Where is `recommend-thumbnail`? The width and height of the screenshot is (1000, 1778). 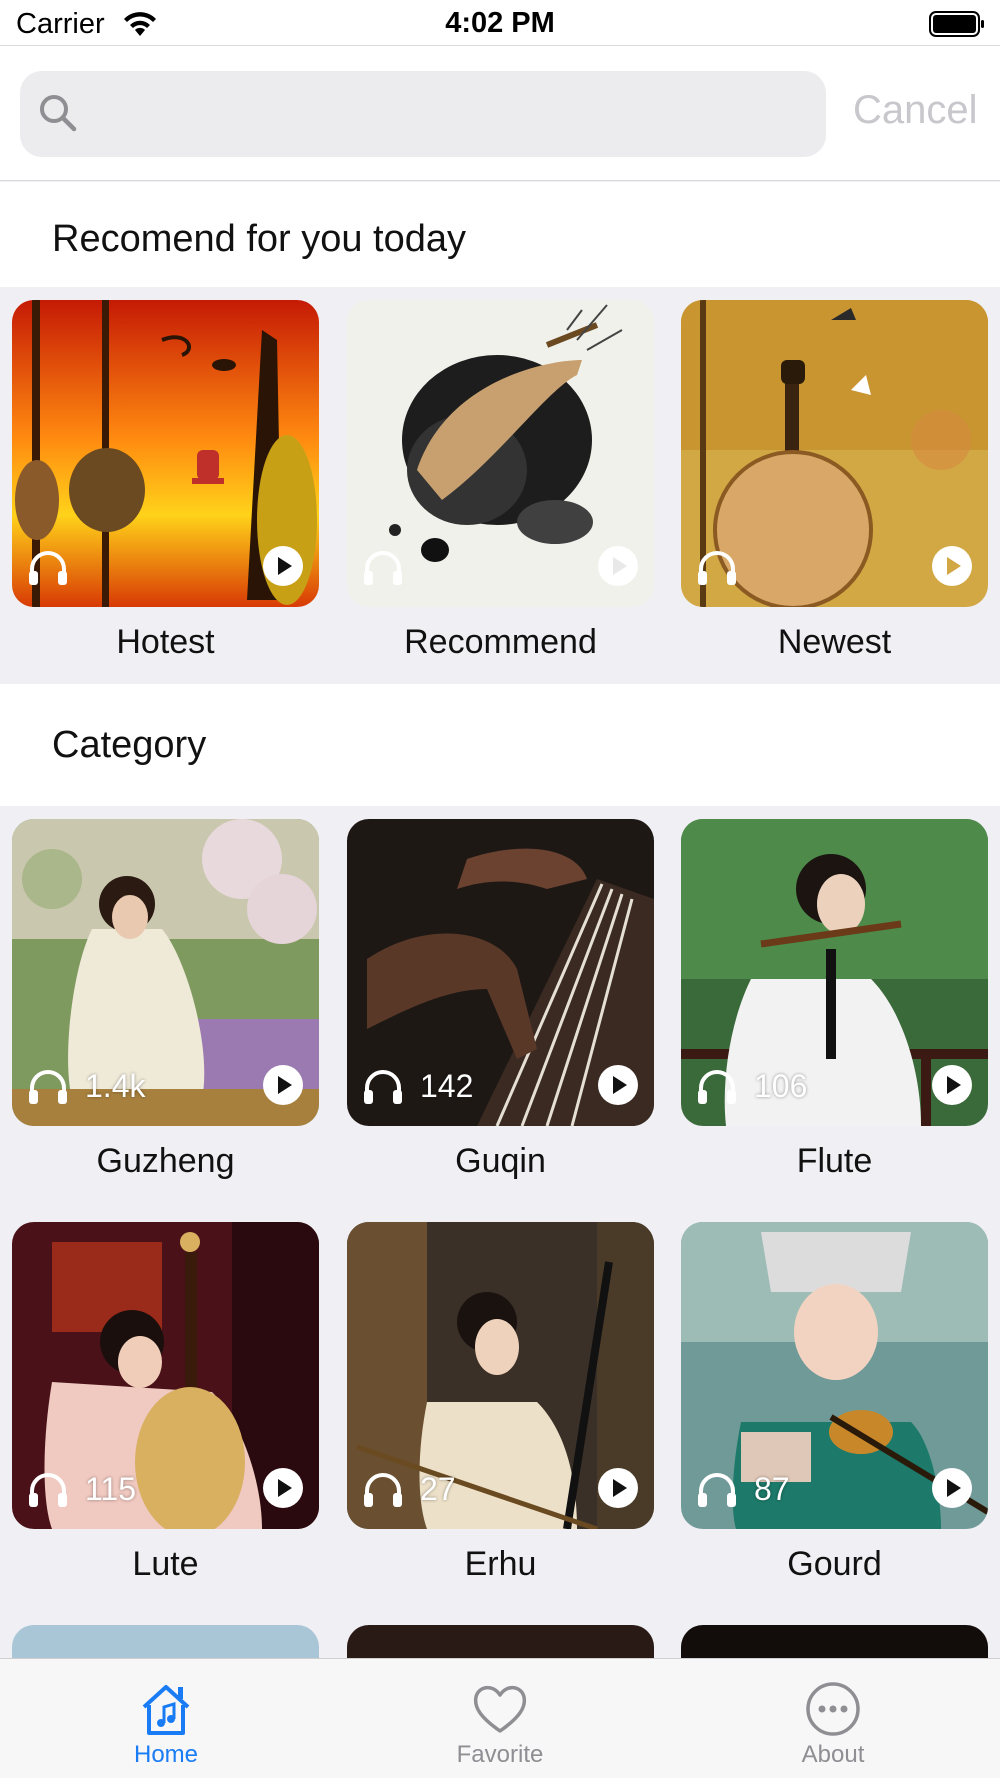
recommend-thumbnail is located at coordinates (500, 453).